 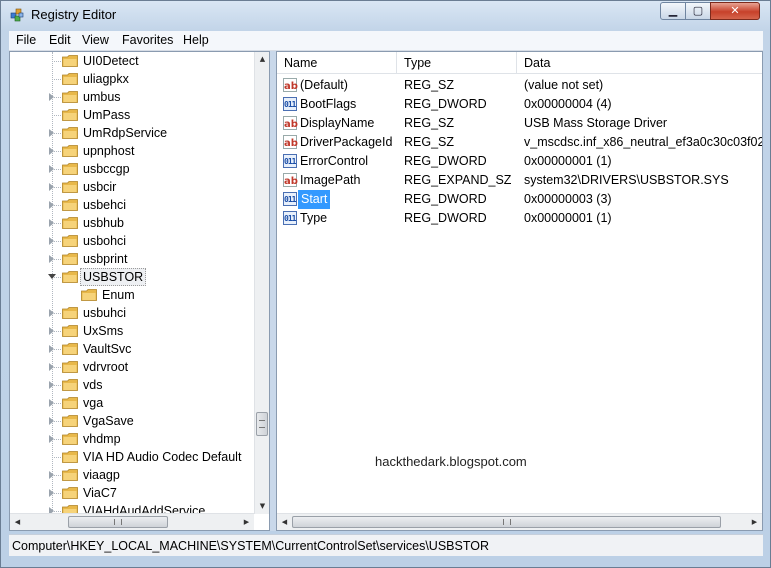 I want to click on tree-item-label: usbehci, so click(x=105, y=205).